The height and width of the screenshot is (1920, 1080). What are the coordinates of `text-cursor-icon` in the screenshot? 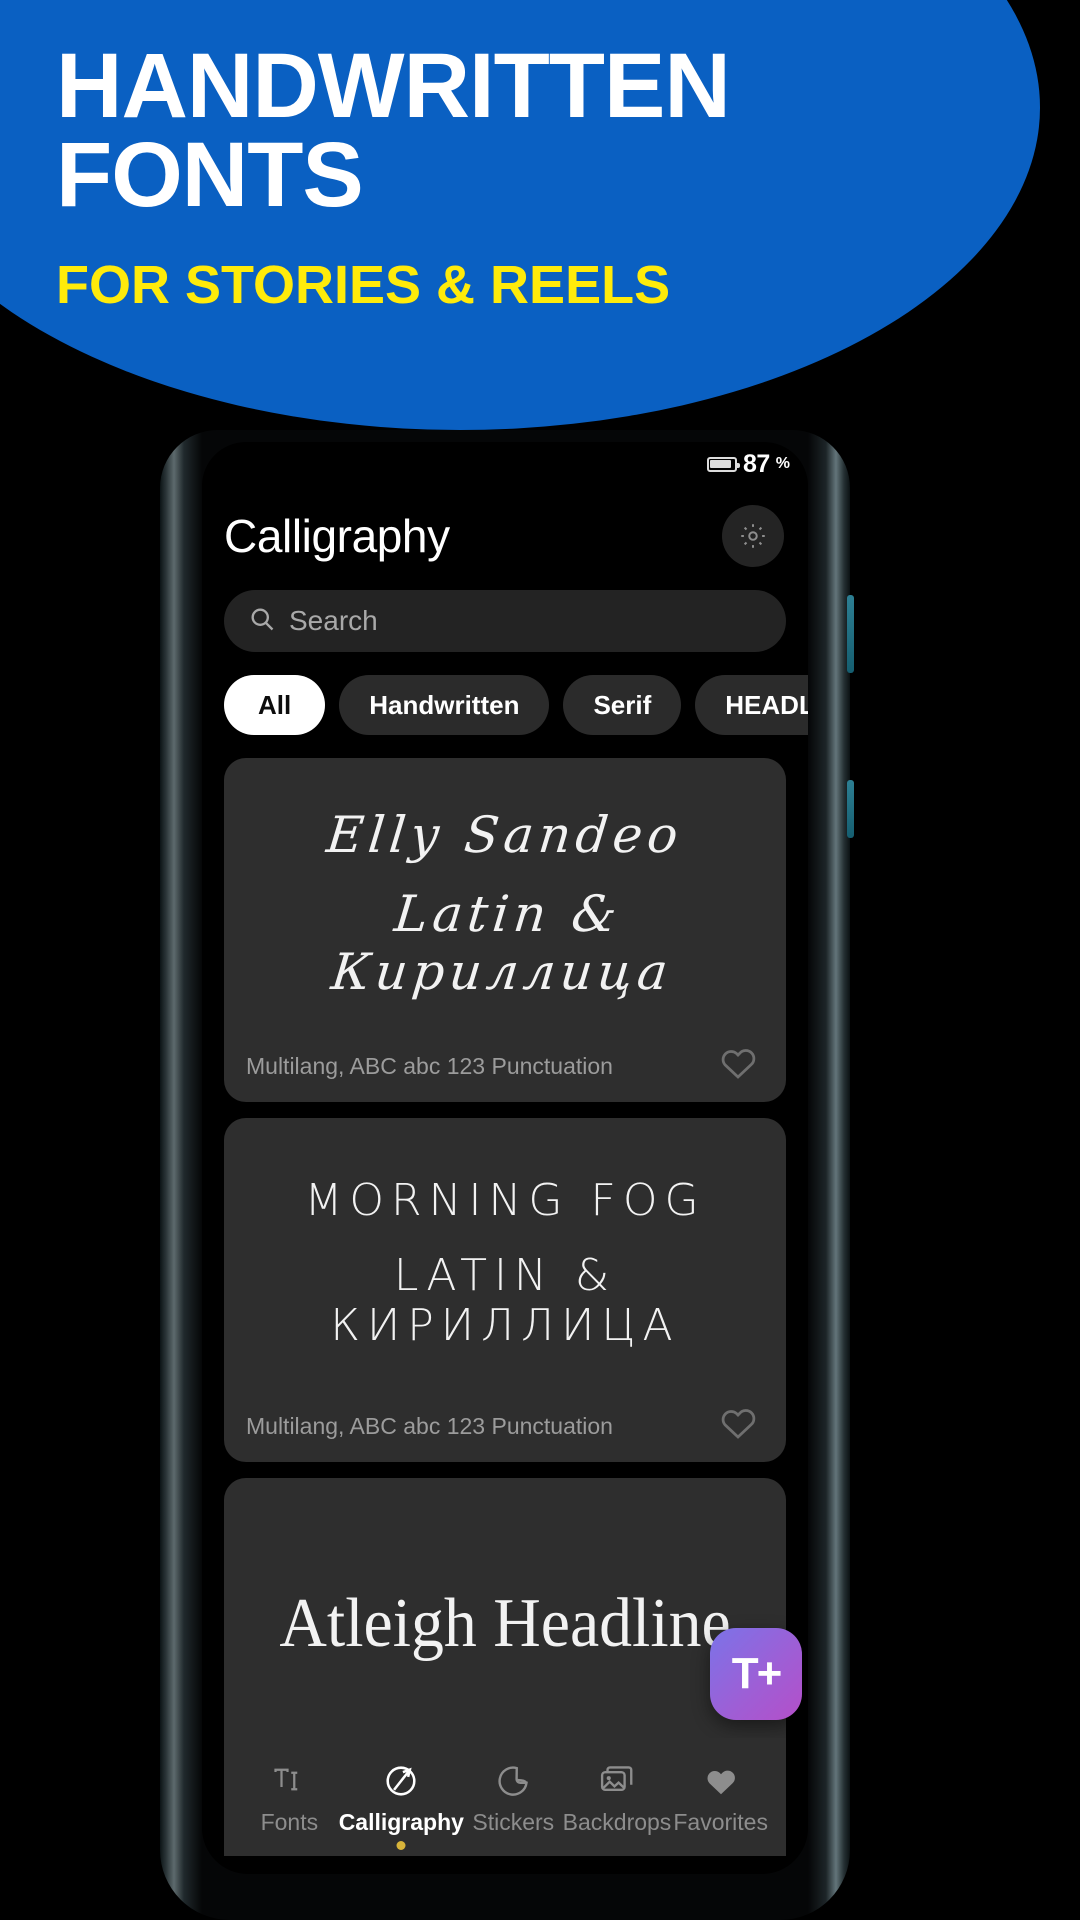 It's located at (289, 1781).